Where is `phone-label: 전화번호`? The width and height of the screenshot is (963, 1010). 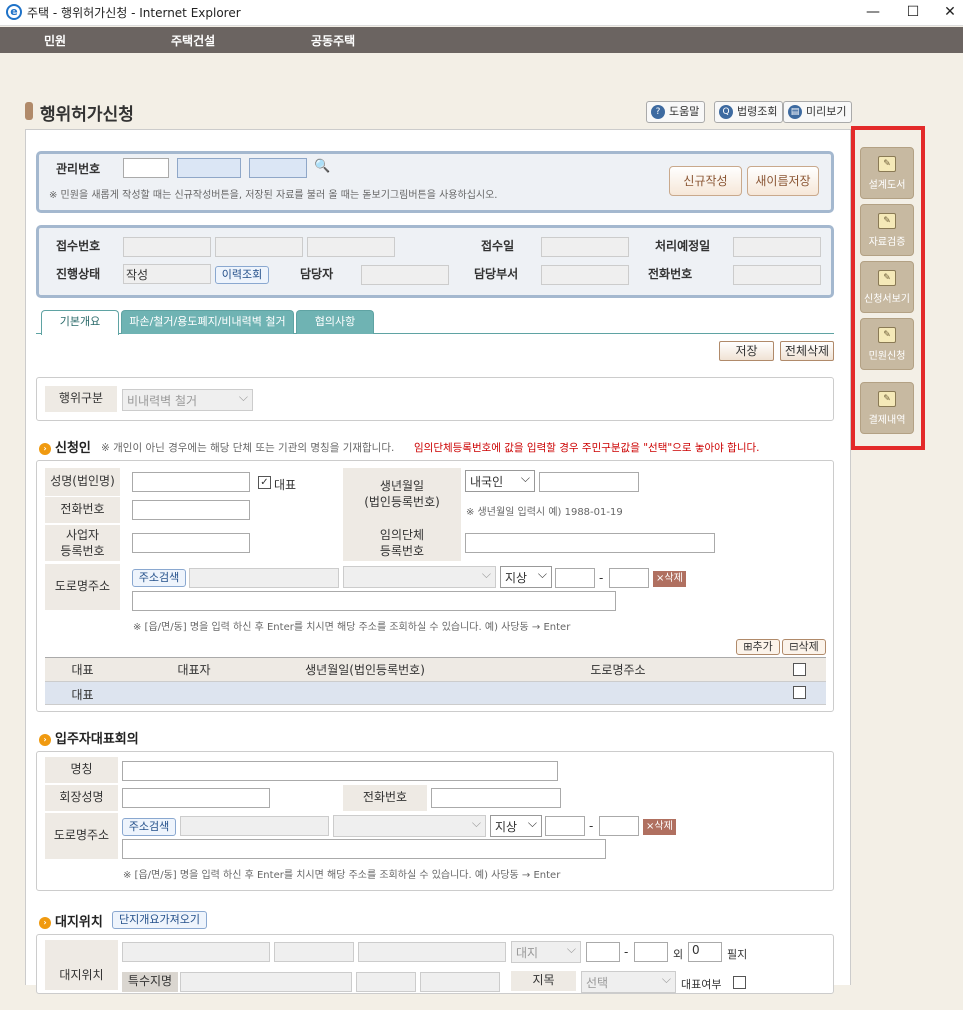 phone-label: 전화번호 is located at coordinates (670, 274).